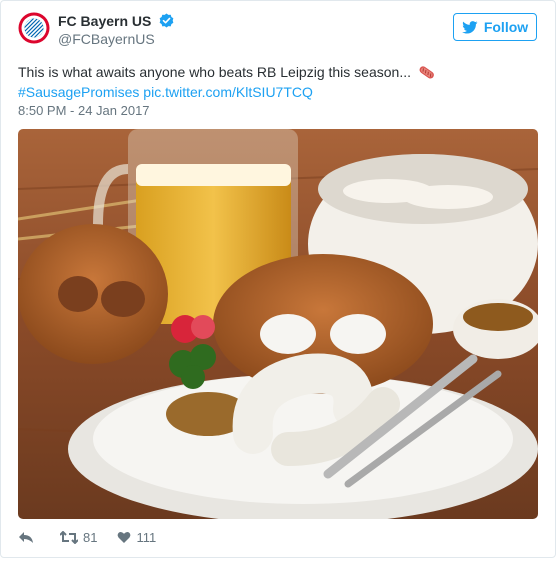  Describe the element at coordinates (426, 72) in the screenshot. I see `sausage-emoji-icon` at that location.